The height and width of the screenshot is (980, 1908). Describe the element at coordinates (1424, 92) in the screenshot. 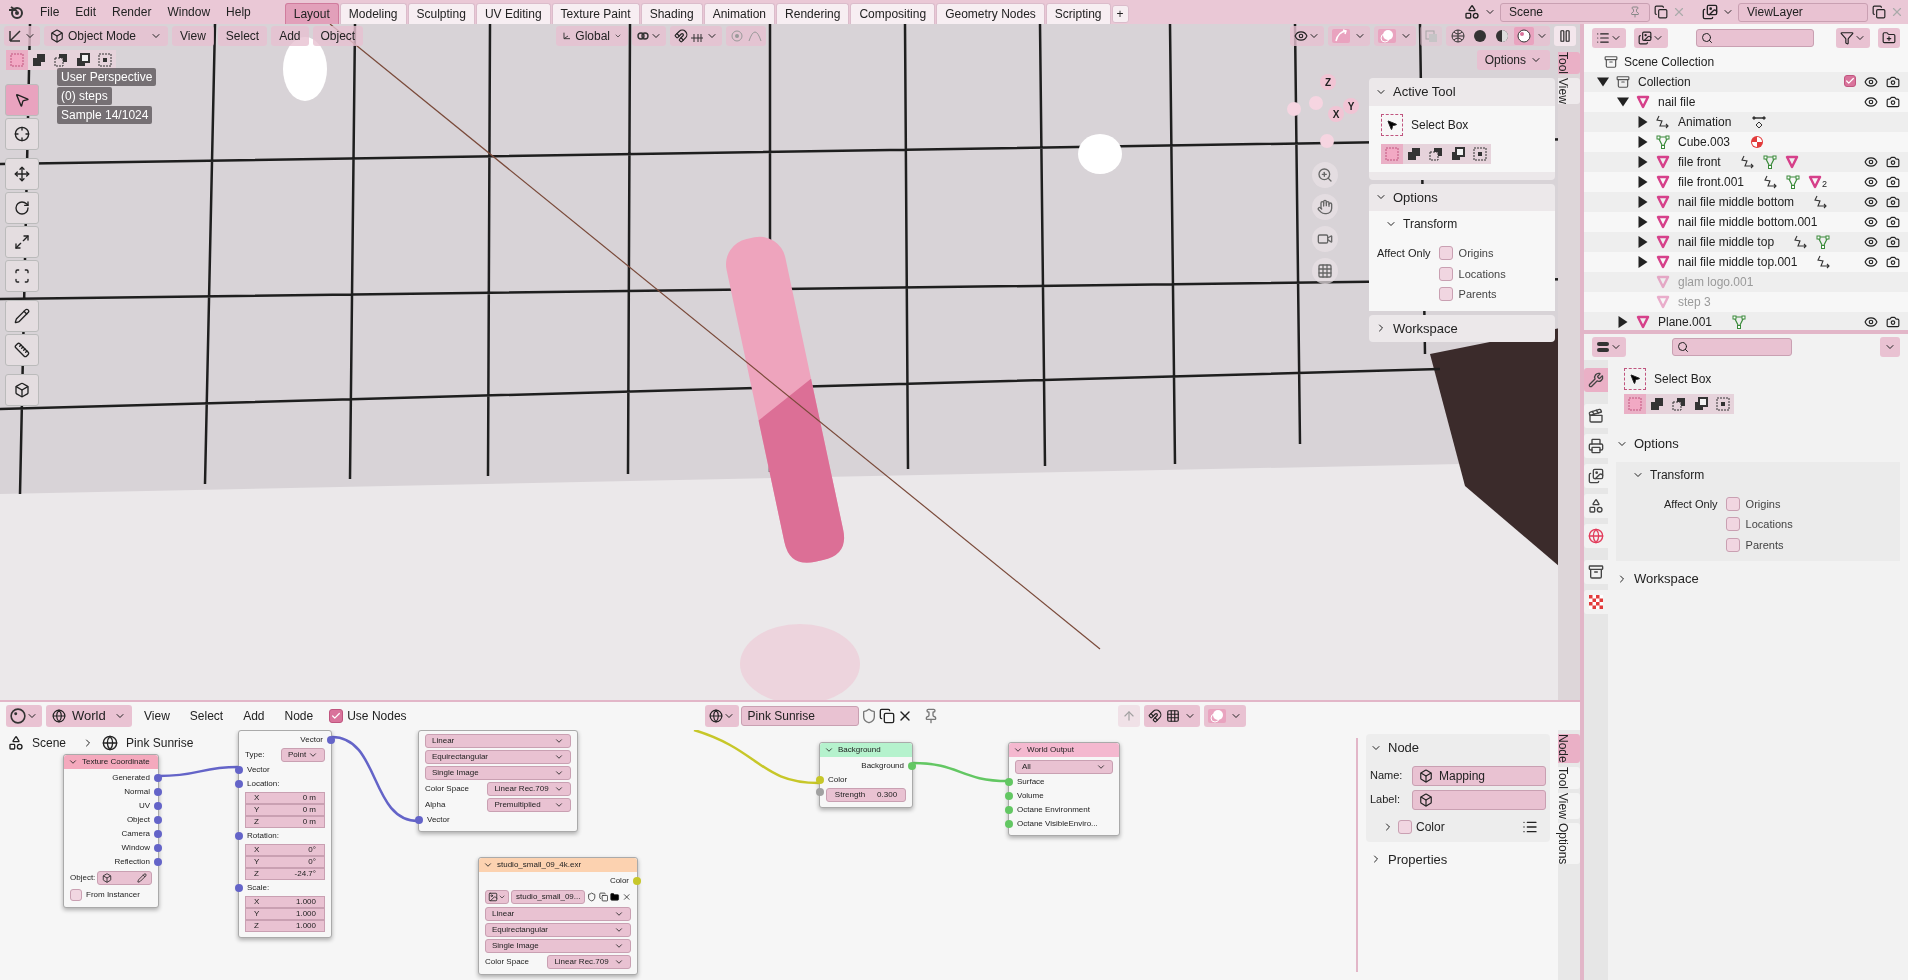

I see `panel-title: Active Tool` at that location.